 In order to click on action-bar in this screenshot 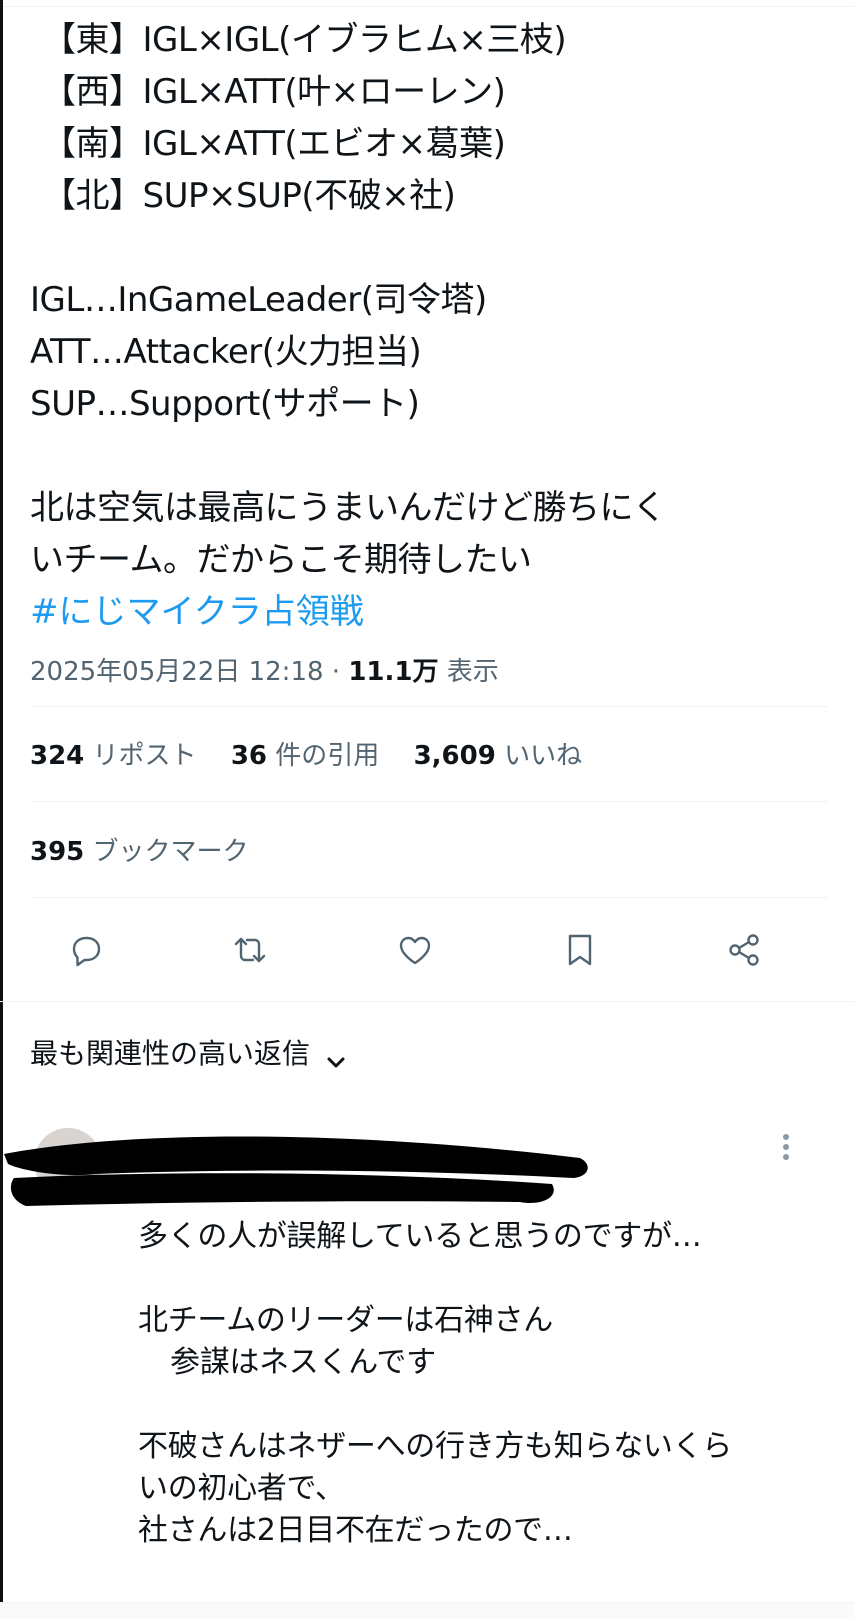, I will do `click(427, 950)`.